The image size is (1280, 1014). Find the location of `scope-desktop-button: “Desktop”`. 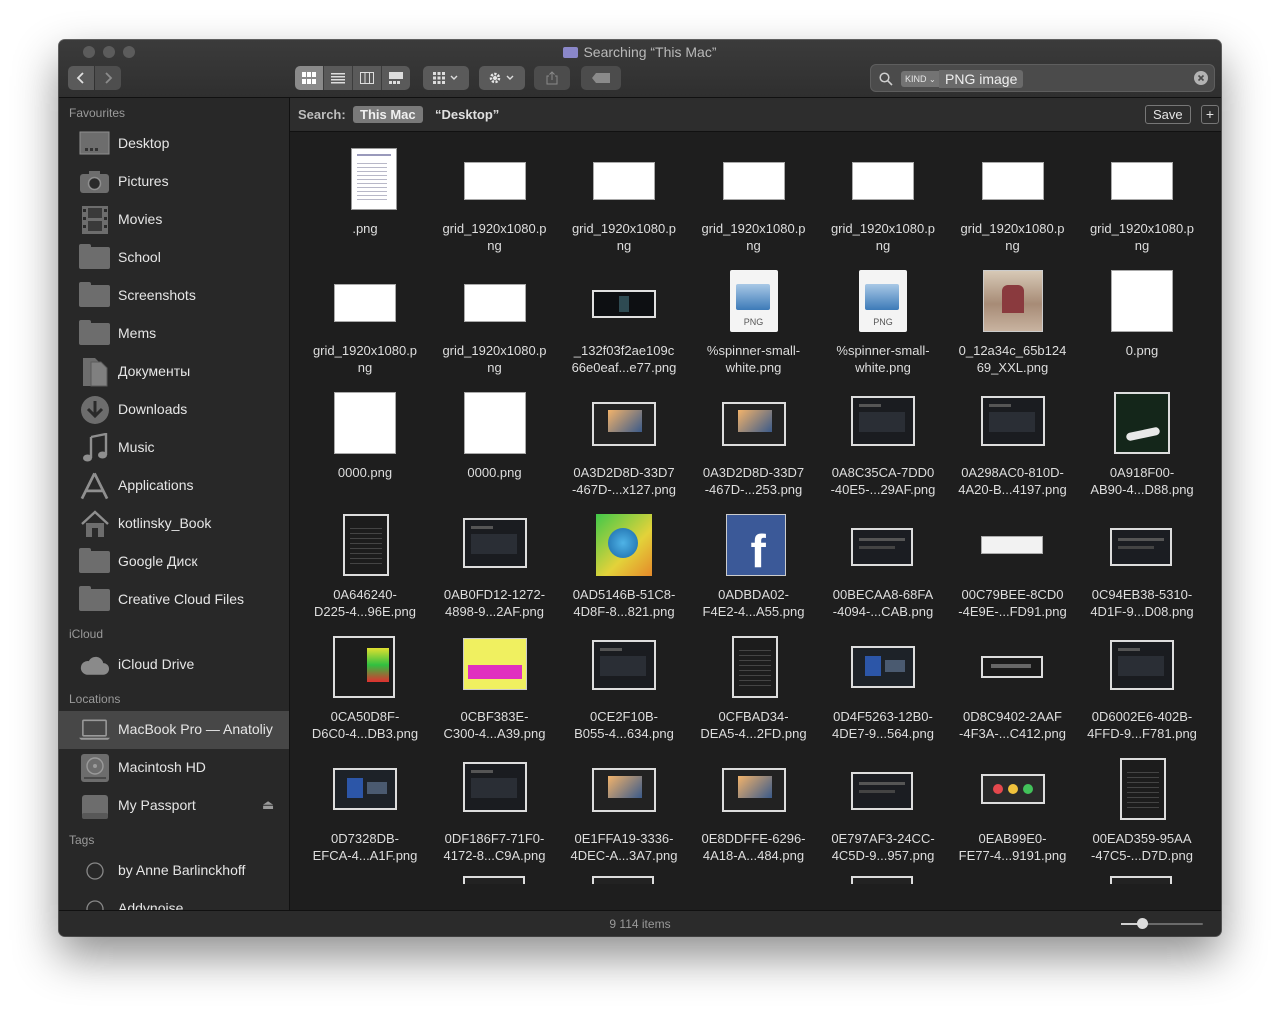

scope-desktop-button: “Desktop” is located at coordinates (467, 114).